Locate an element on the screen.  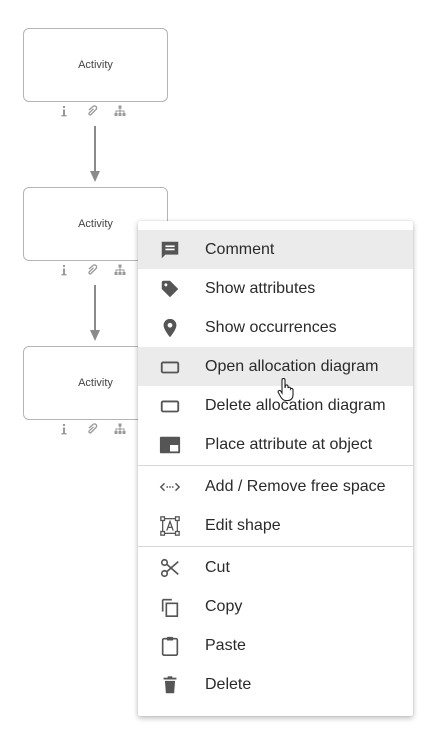
menu-item-comment: Comment is located at coordinates (275, 249).